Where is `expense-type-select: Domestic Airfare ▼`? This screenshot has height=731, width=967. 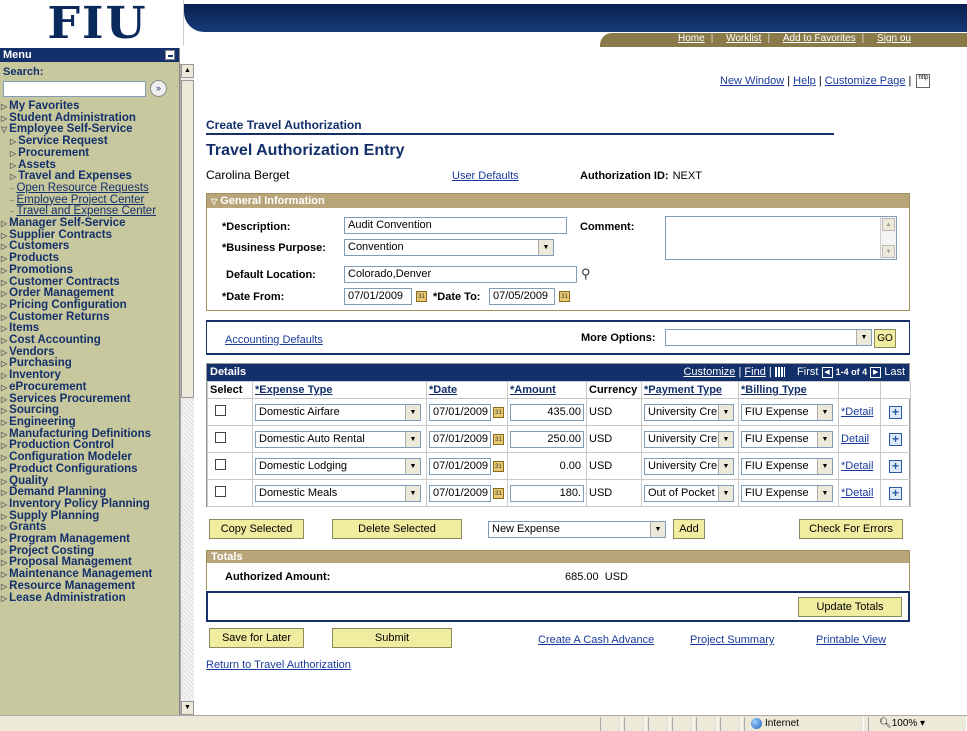 expense-type-select: Domestic Airfare ▼ is located at coordinates (338, 412).